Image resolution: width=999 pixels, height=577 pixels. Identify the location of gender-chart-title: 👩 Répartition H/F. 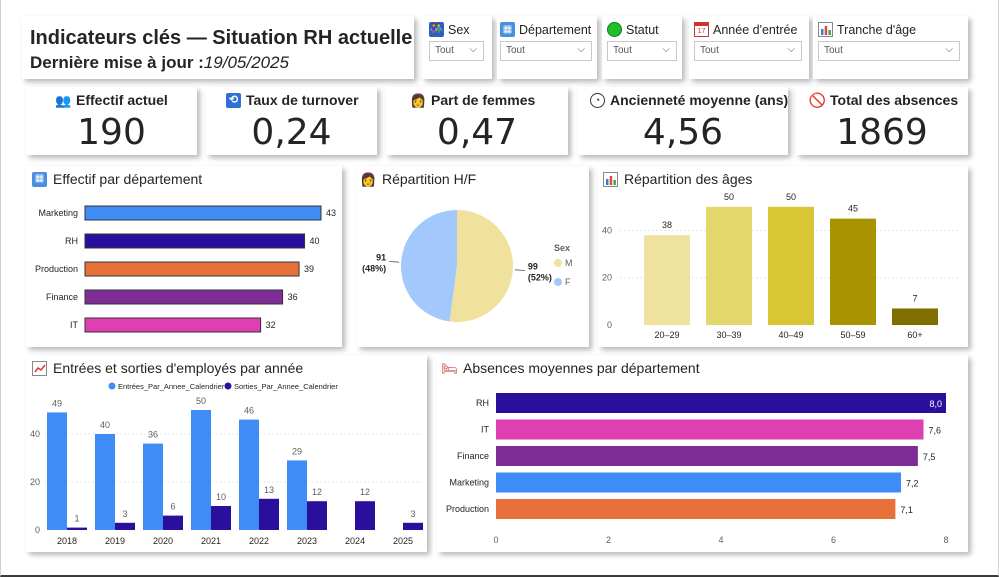
(418, 179).